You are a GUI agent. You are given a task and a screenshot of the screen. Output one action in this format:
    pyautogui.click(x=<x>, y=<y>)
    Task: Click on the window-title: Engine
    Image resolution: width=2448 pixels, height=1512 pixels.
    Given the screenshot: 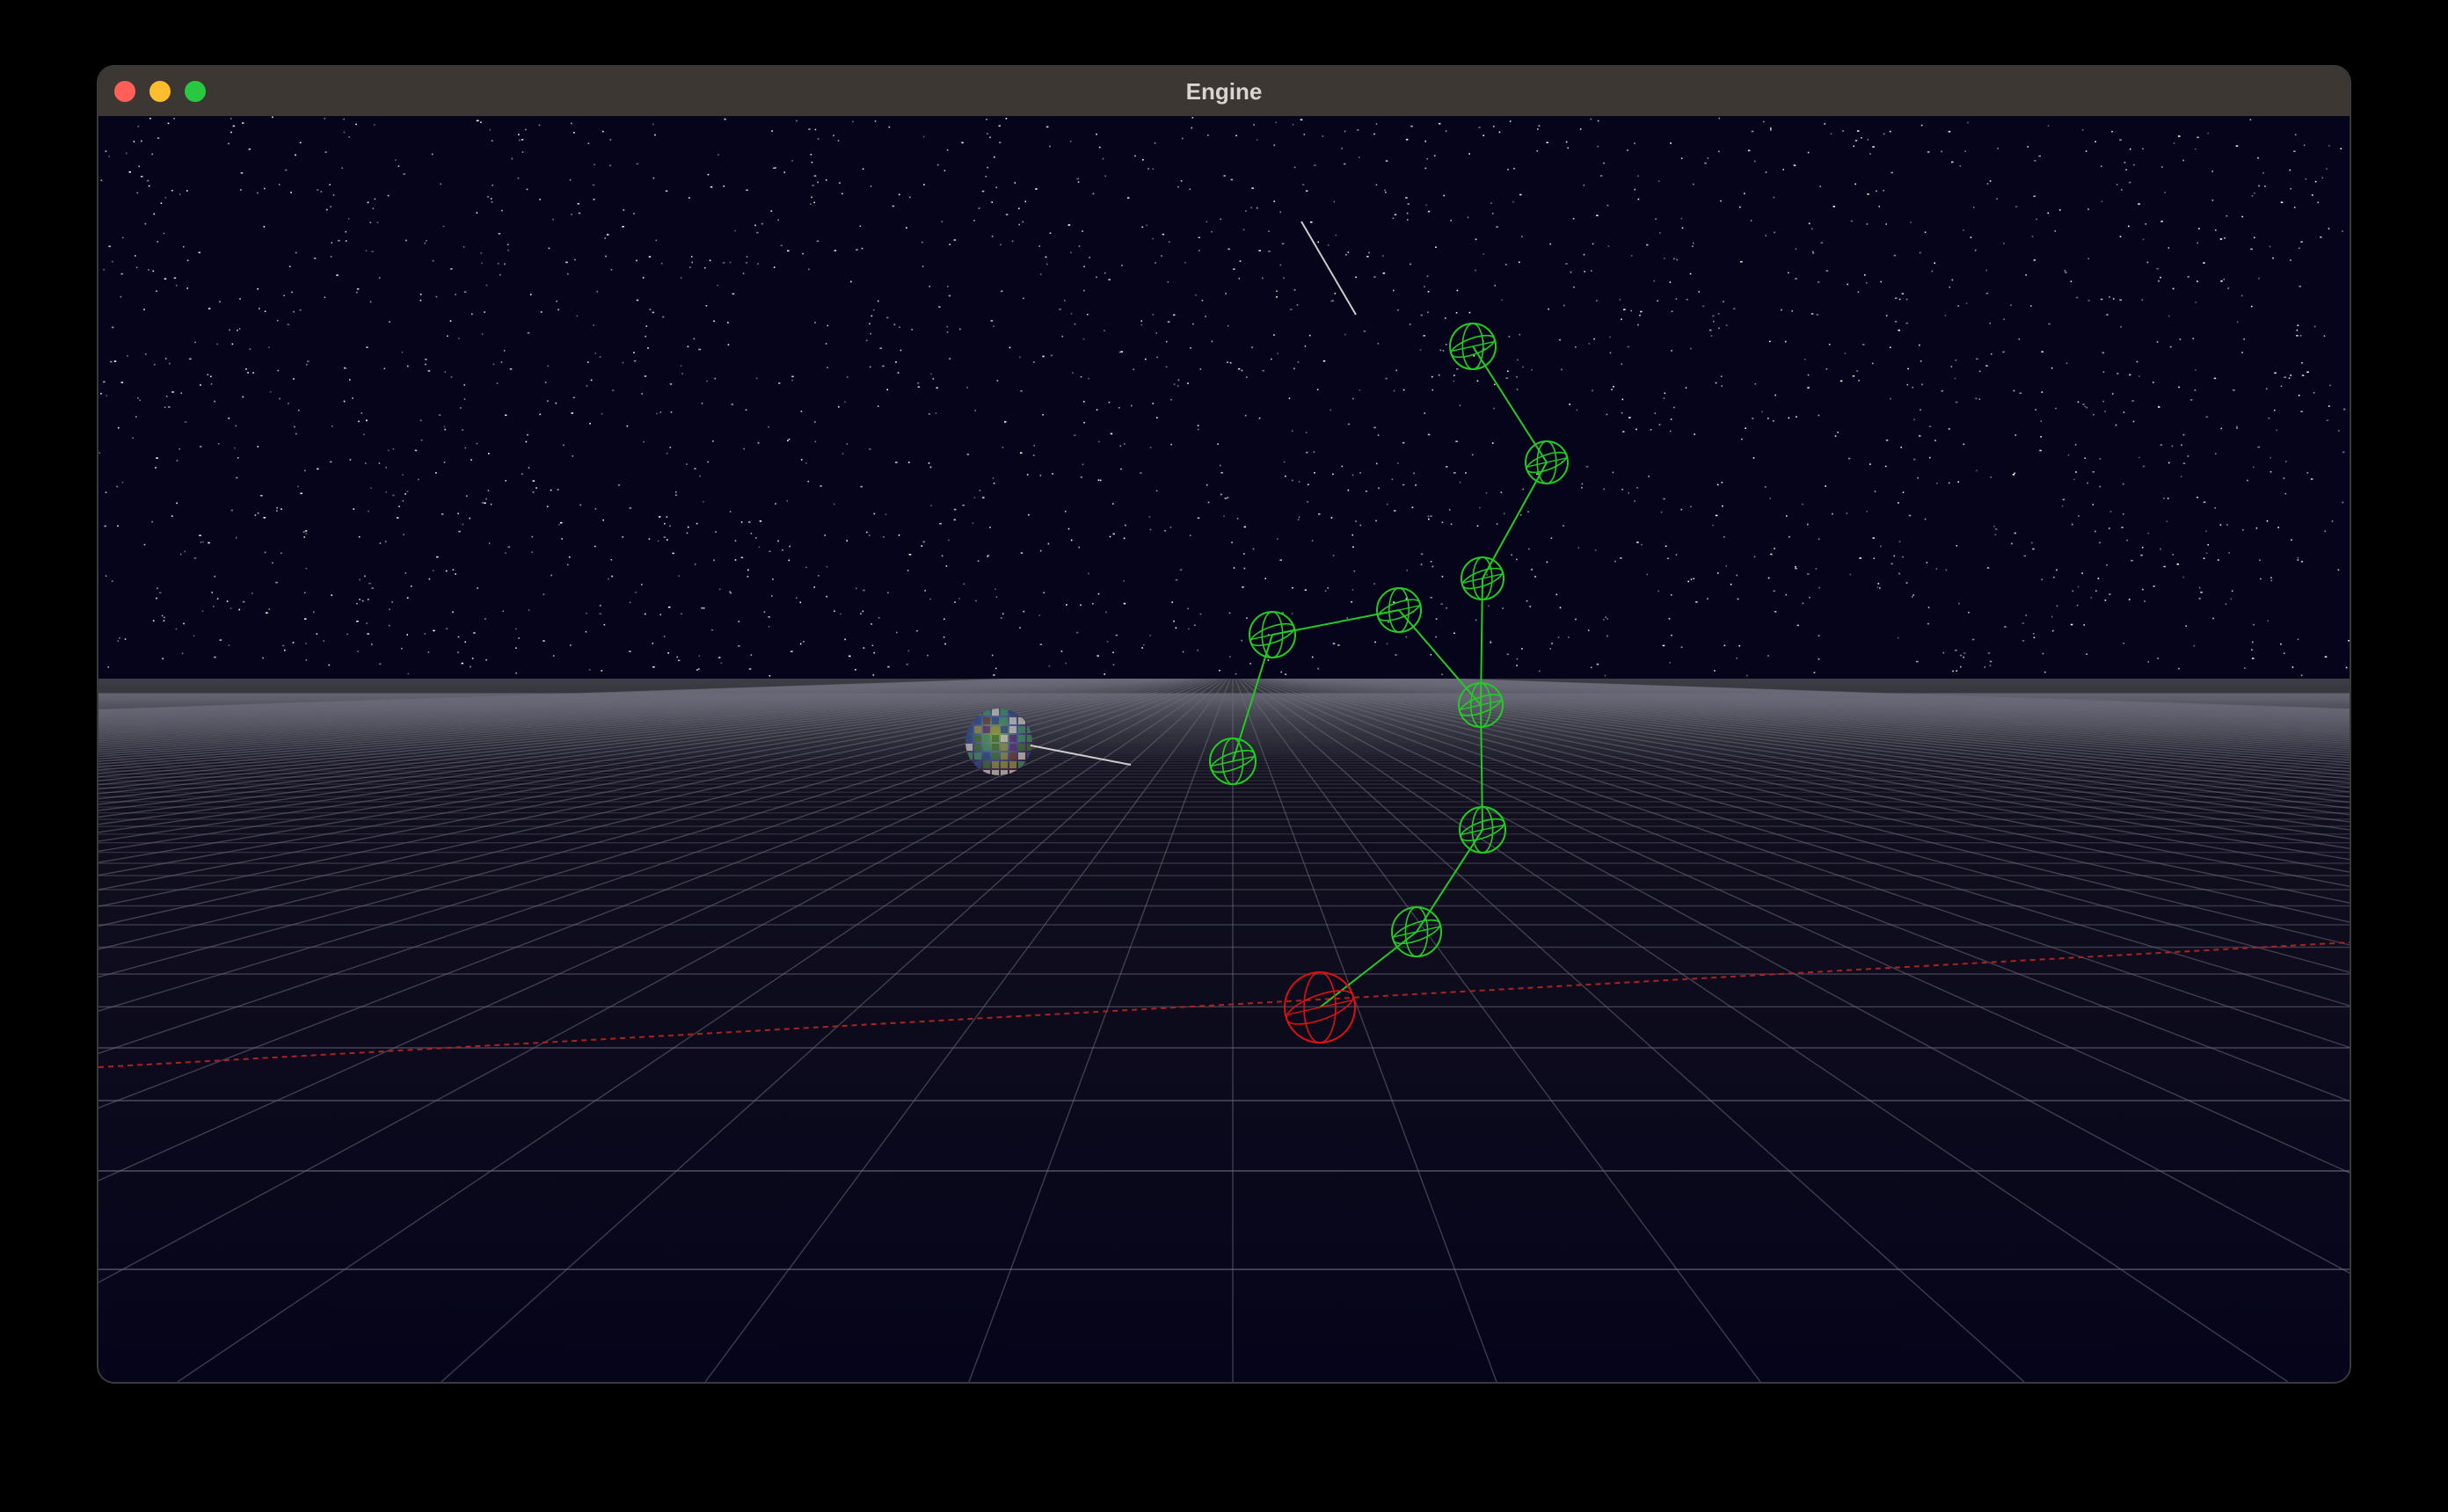 What is the action you would take?
    pyautogui.click(x=1224, y=92)
    